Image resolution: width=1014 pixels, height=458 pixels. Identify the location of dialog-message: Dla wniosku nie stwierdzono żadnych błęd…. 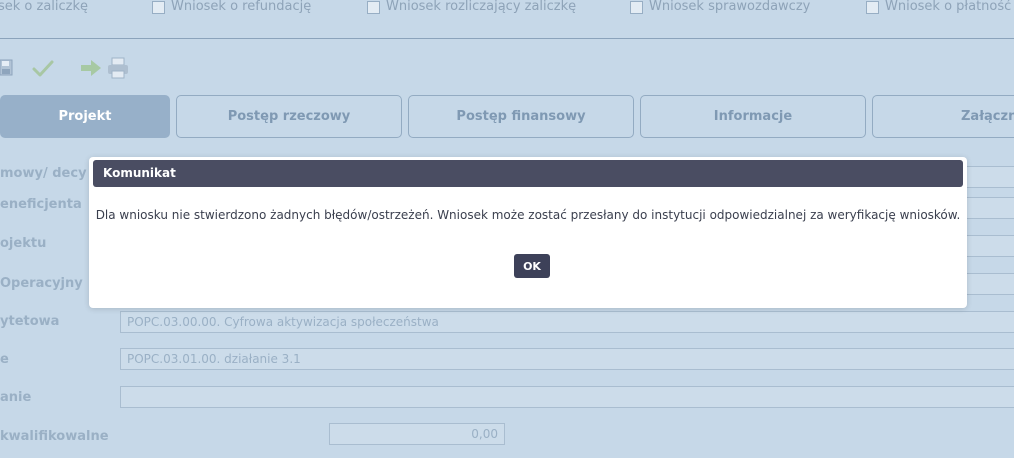
(528, 215).